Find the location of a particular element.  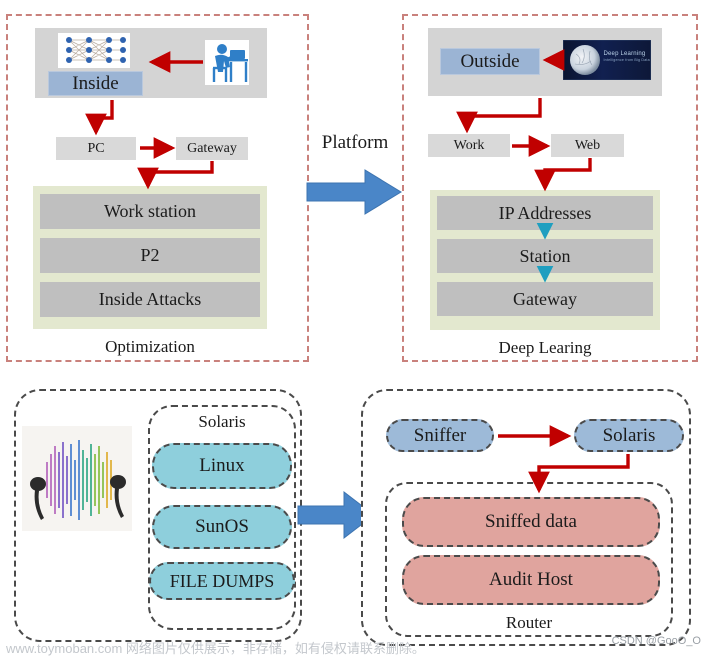

pill-file-dumps: FILE DUMPS is located at coordinates (222, 581).